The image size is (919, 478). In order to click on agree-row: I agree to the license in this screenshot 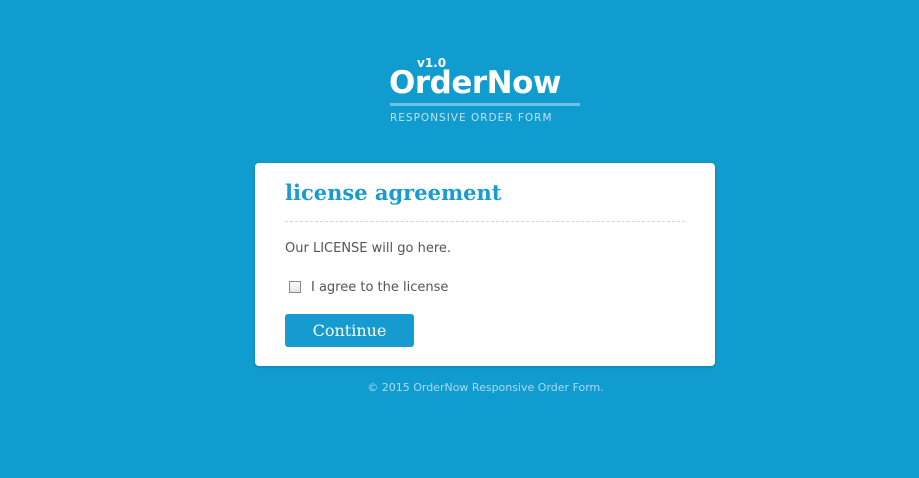, I will do `click(368, 287)`.